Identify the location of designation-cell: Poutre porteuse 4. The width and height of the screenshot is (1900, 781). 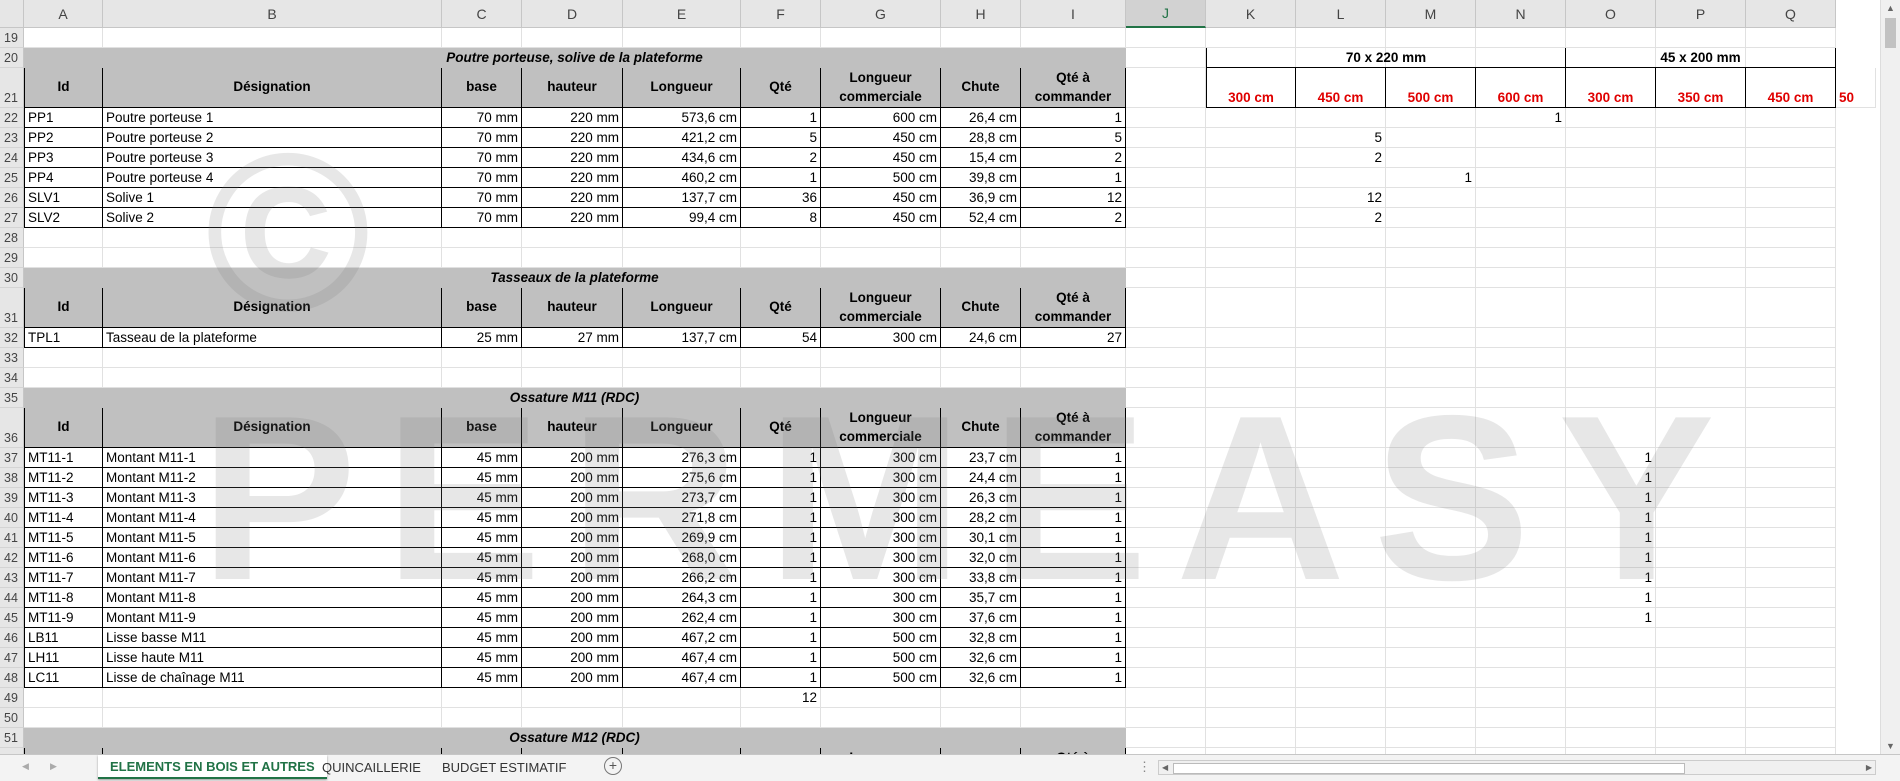
(272, 178).